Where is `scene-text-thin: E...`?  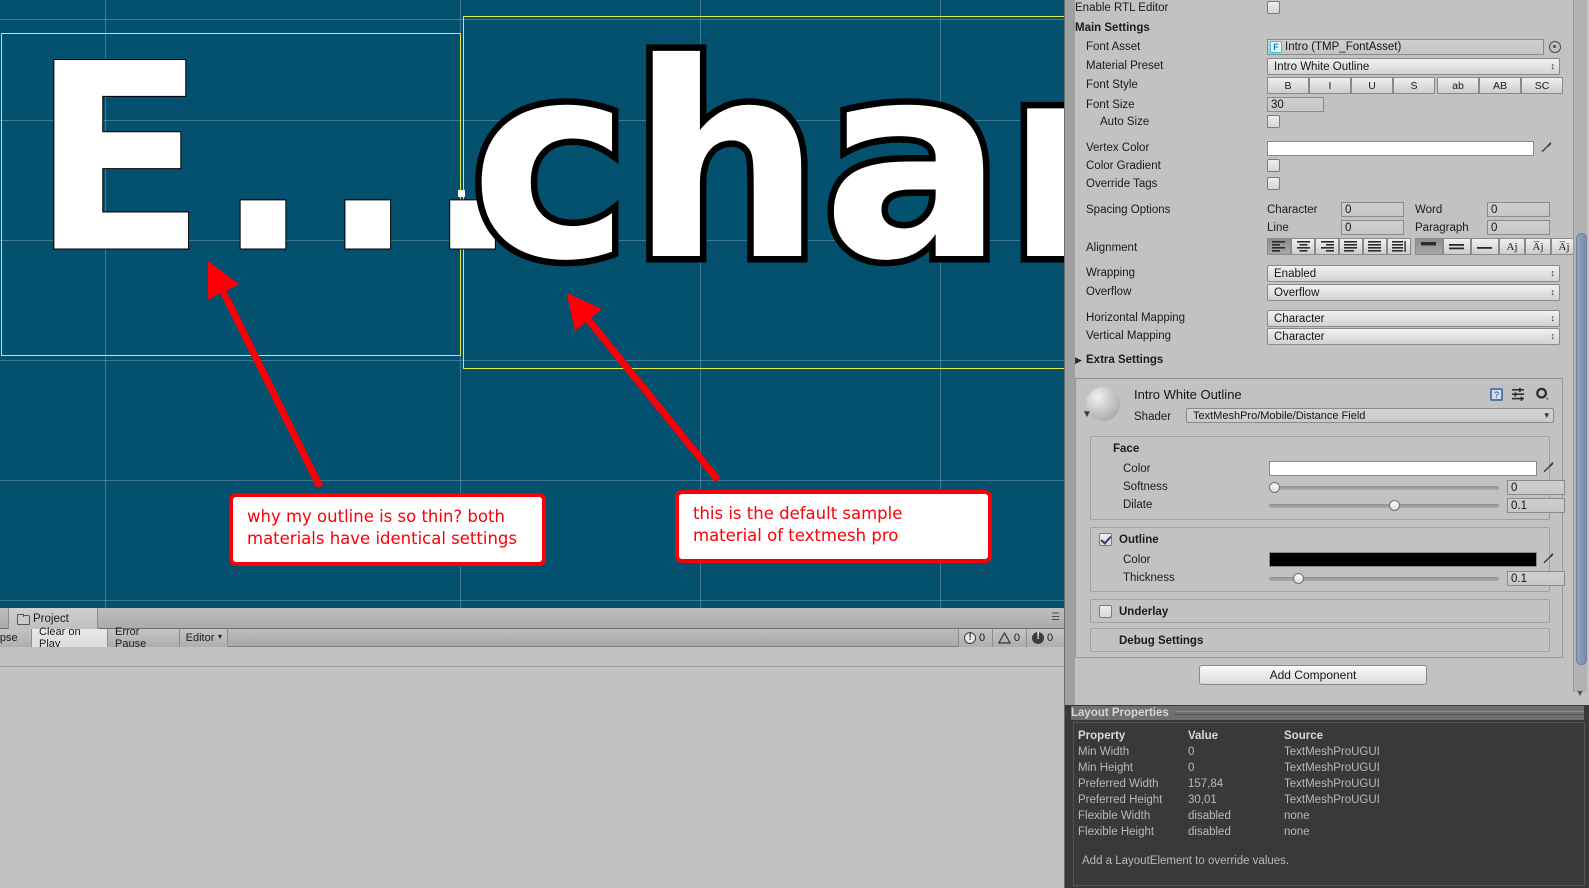 scene-text-thin: E... is located at coordinates (279, 160).